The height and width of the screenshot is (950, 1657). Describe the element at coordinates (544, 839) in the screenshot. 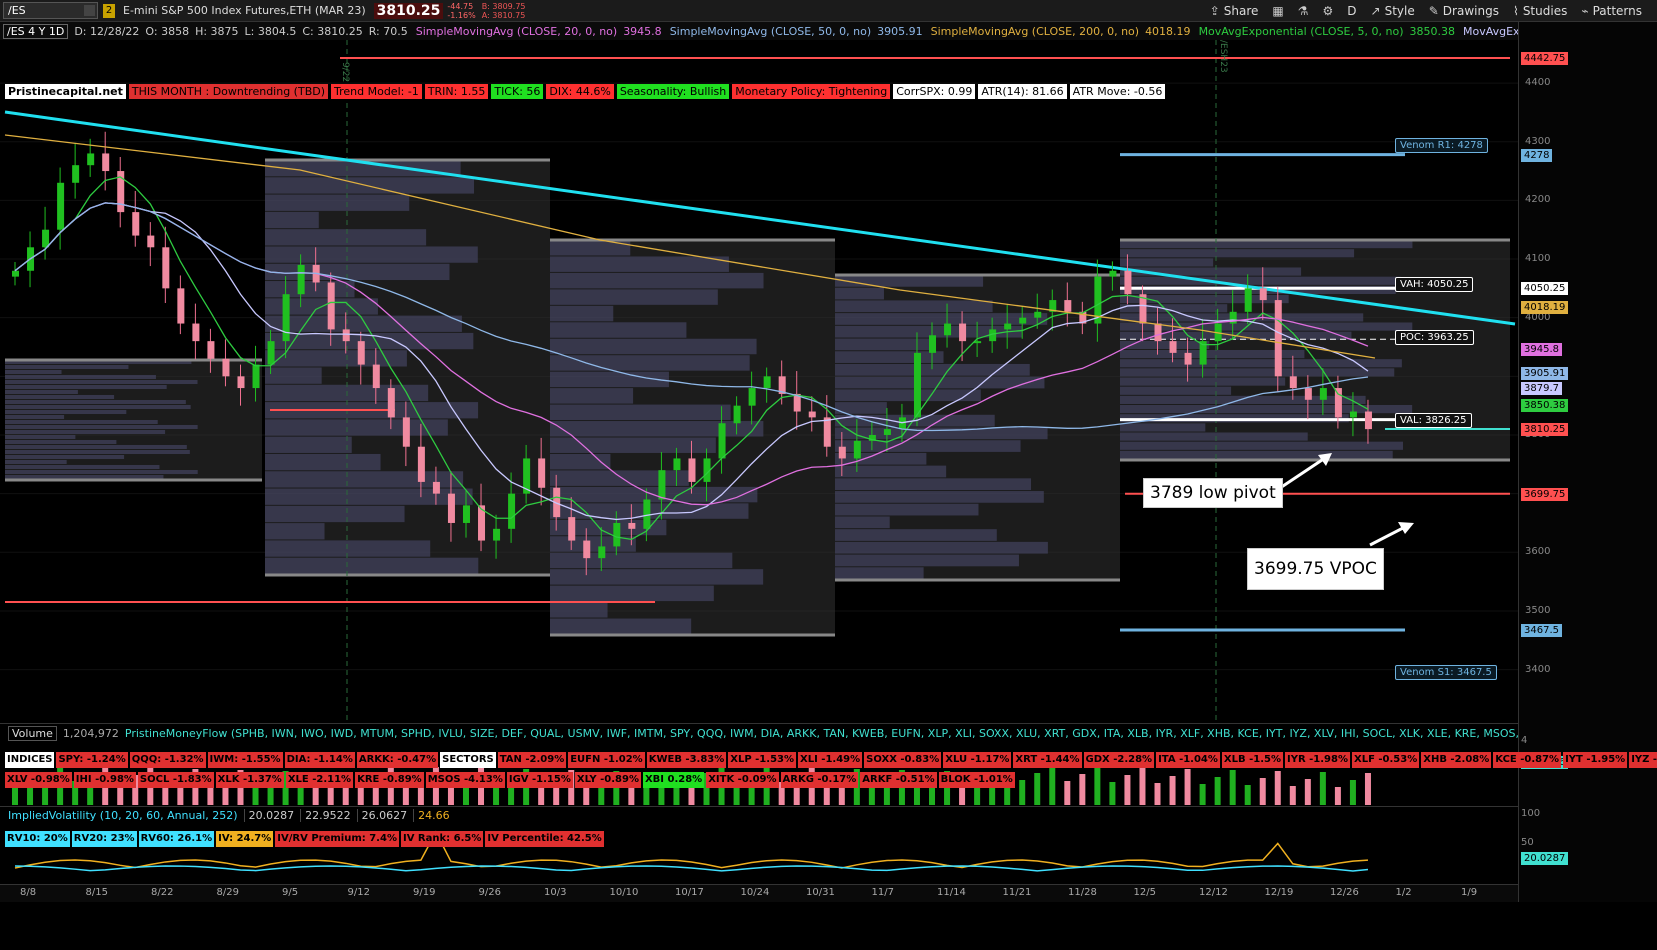

I see `sector-tag: IV Percentile: 42.5%` at that location.